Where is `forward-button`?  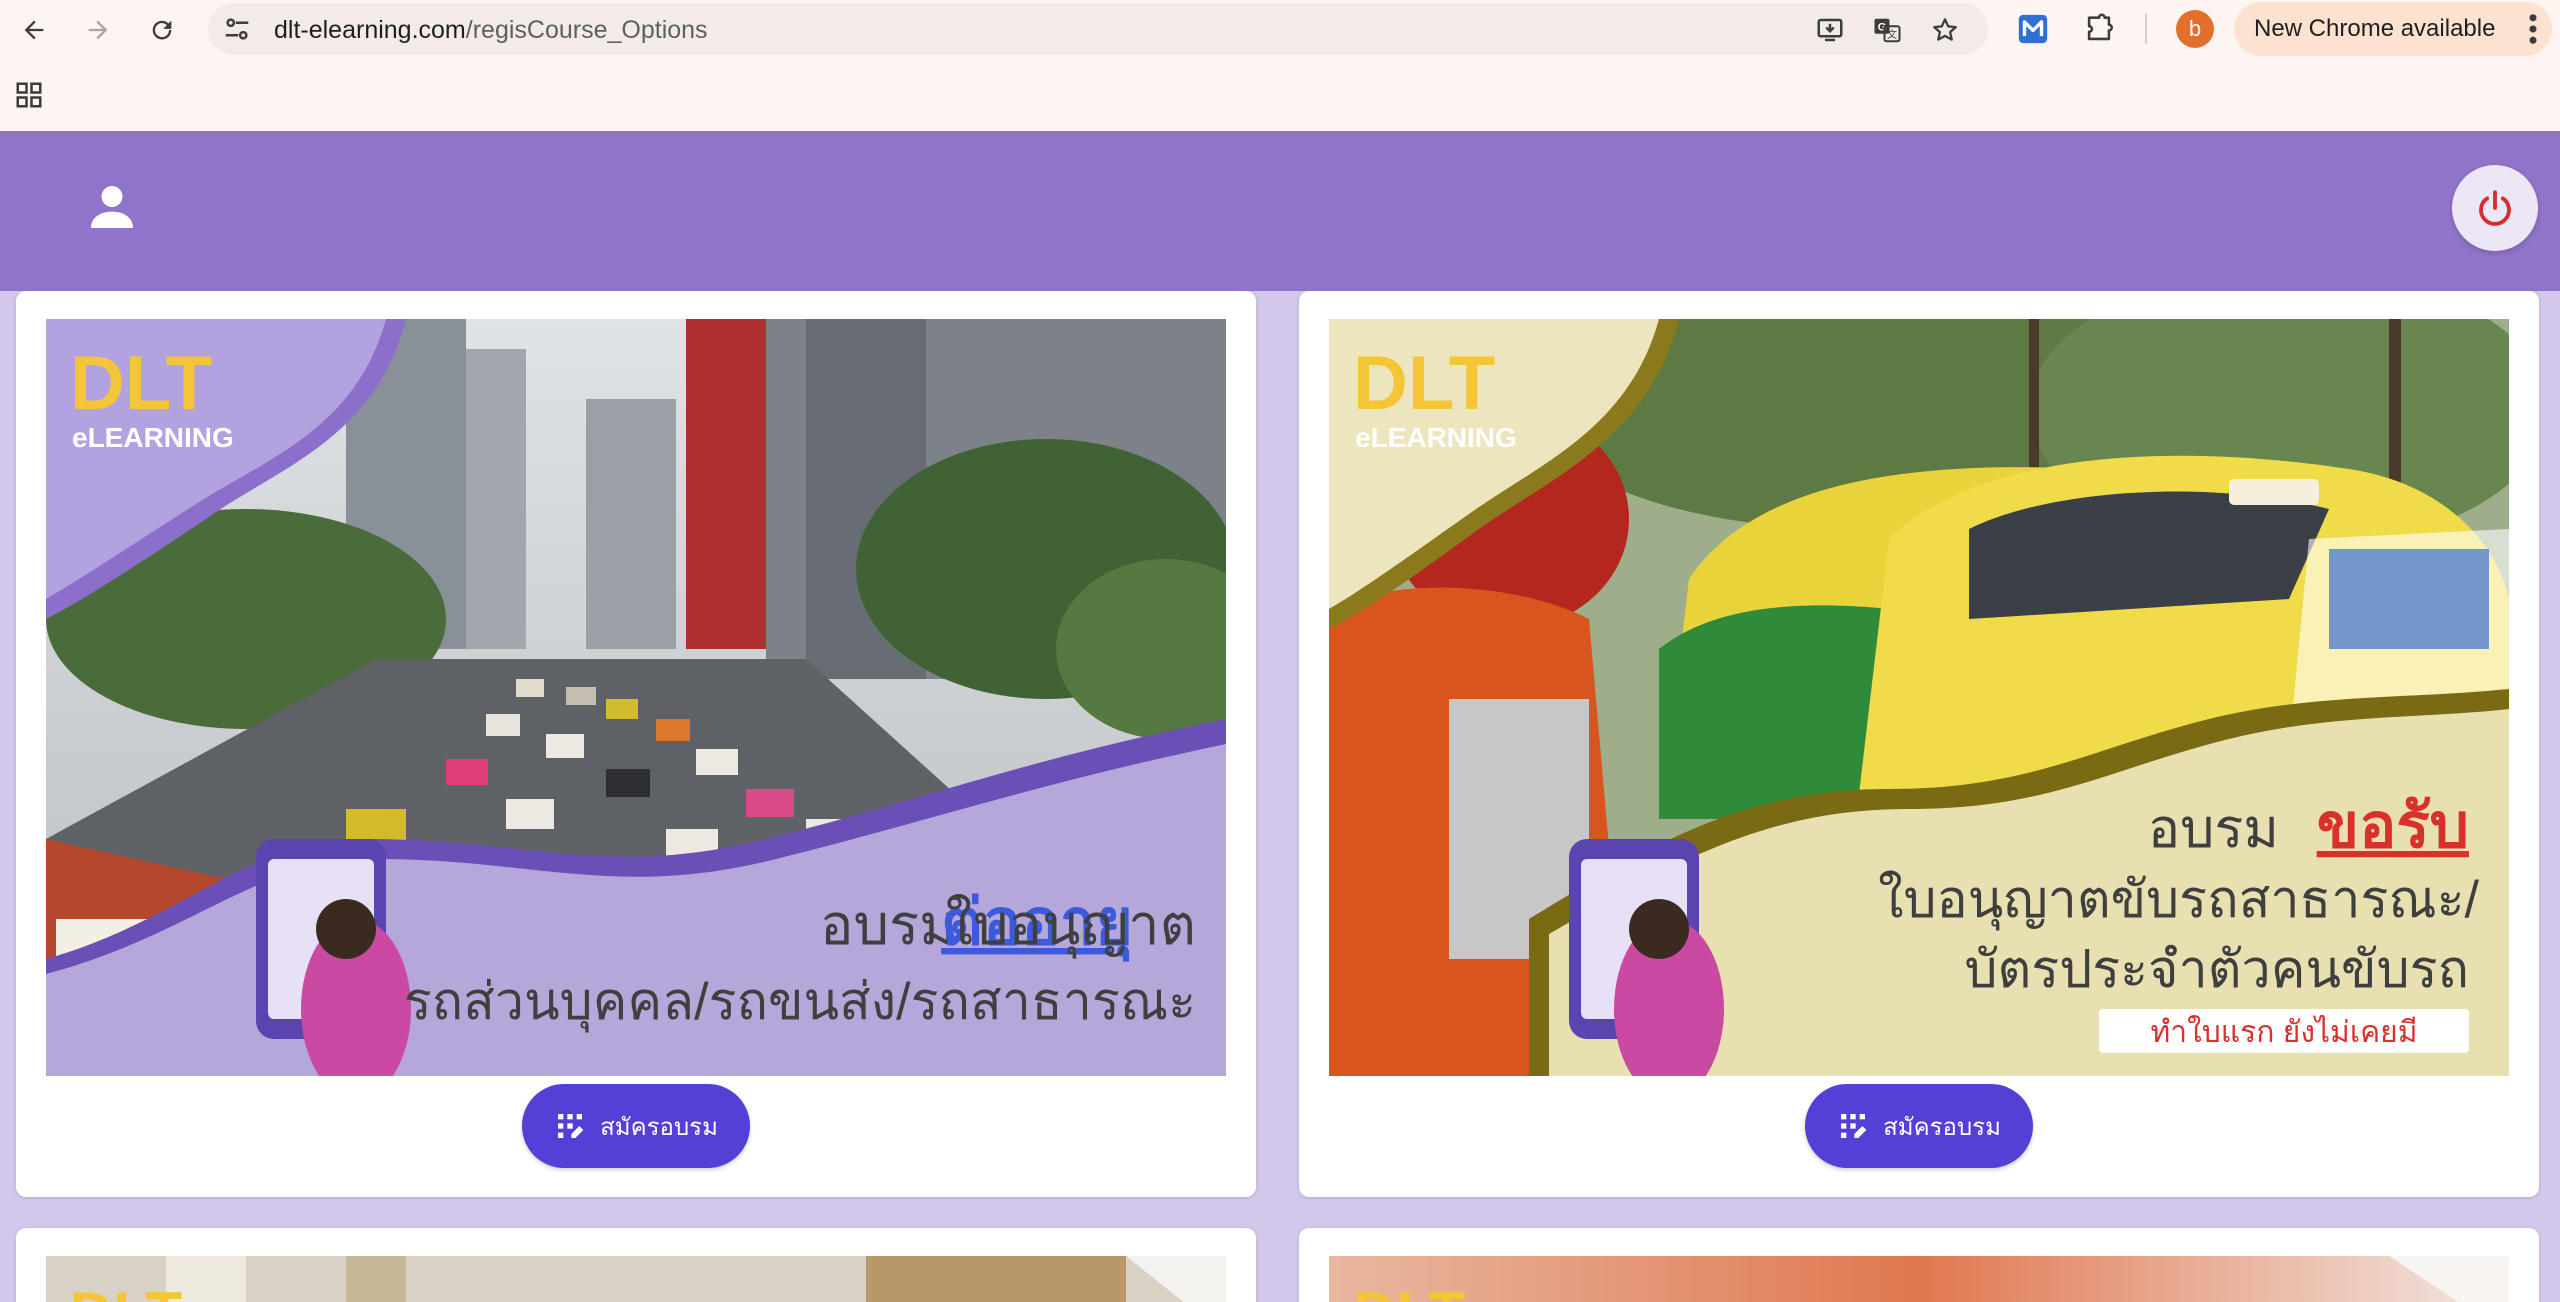
forward-button is located at coordinates (98, 30).